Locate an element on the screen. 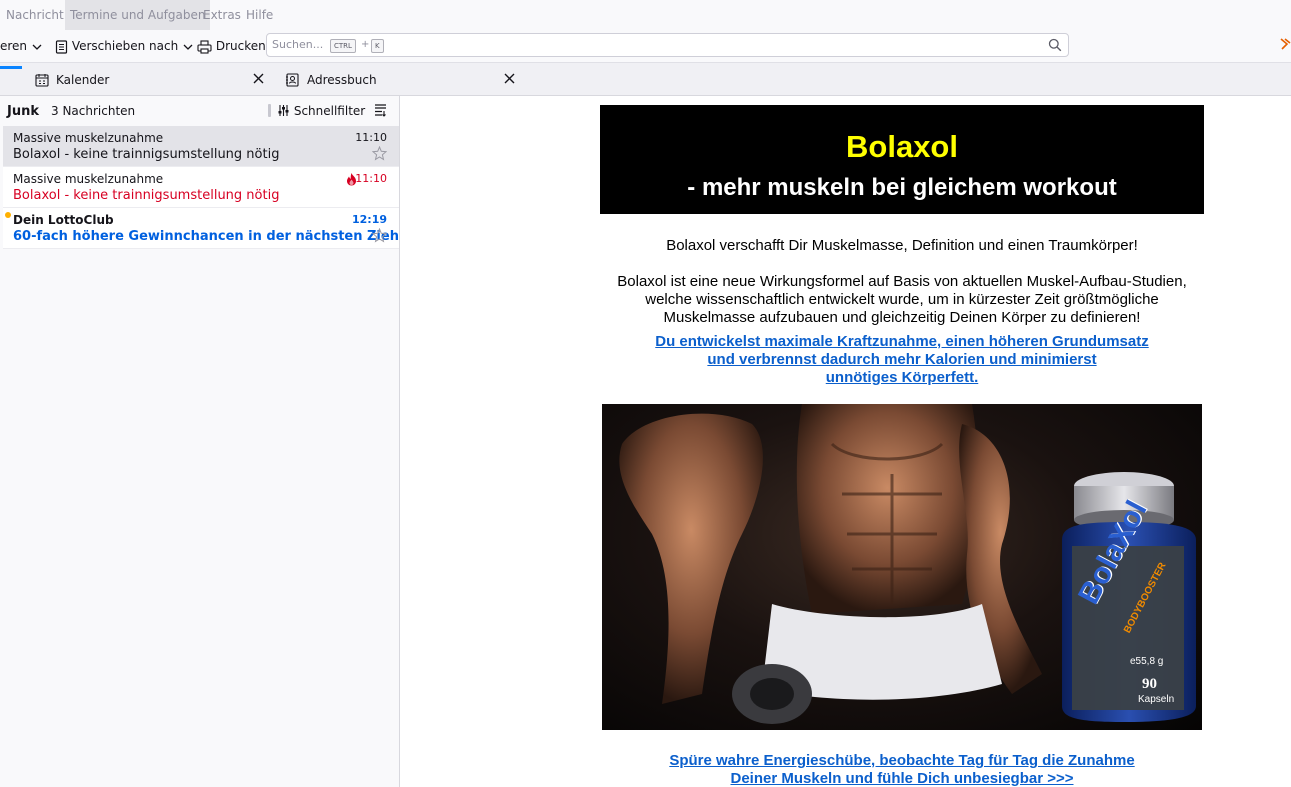  address-book-icon is located at coordinates (292, 80).